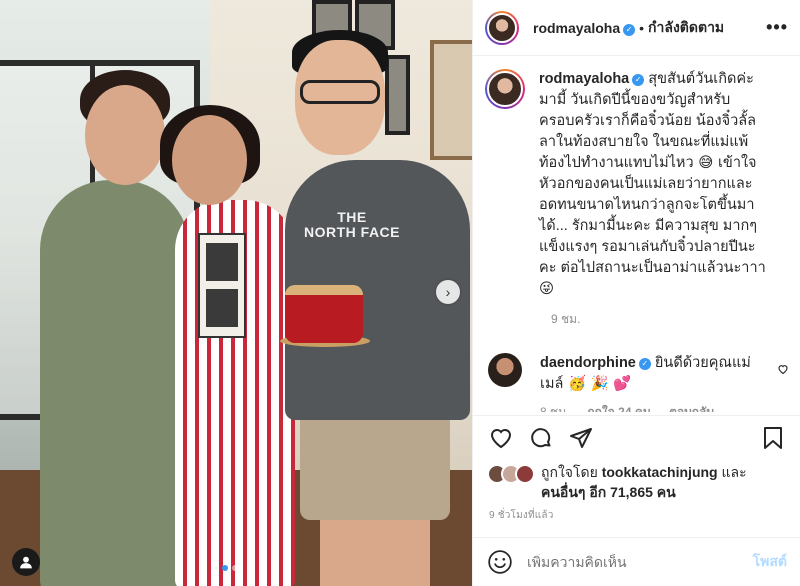 Image resolution: width=800 pixels, height=586 pixels. What do you see at coordinates (636, 437) in the screenshot?
I see `post-actions` at bounding box center [636, 437].